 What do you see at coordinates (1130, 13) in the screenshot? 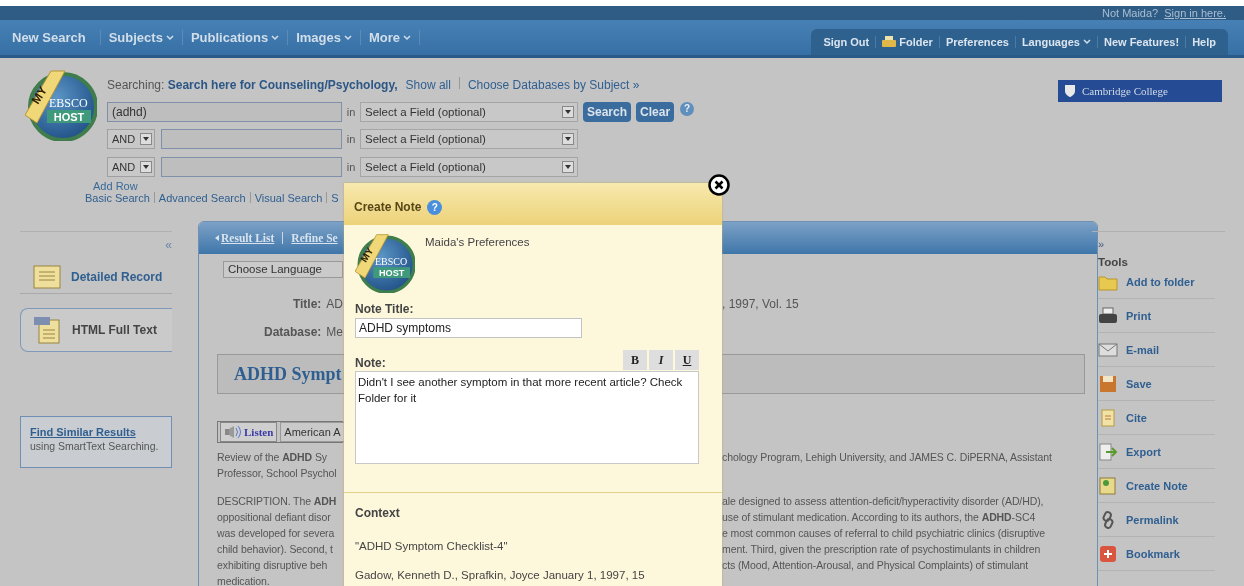
I see `signin-prompt: Not Maida?` at bounding box center [1130, 13].